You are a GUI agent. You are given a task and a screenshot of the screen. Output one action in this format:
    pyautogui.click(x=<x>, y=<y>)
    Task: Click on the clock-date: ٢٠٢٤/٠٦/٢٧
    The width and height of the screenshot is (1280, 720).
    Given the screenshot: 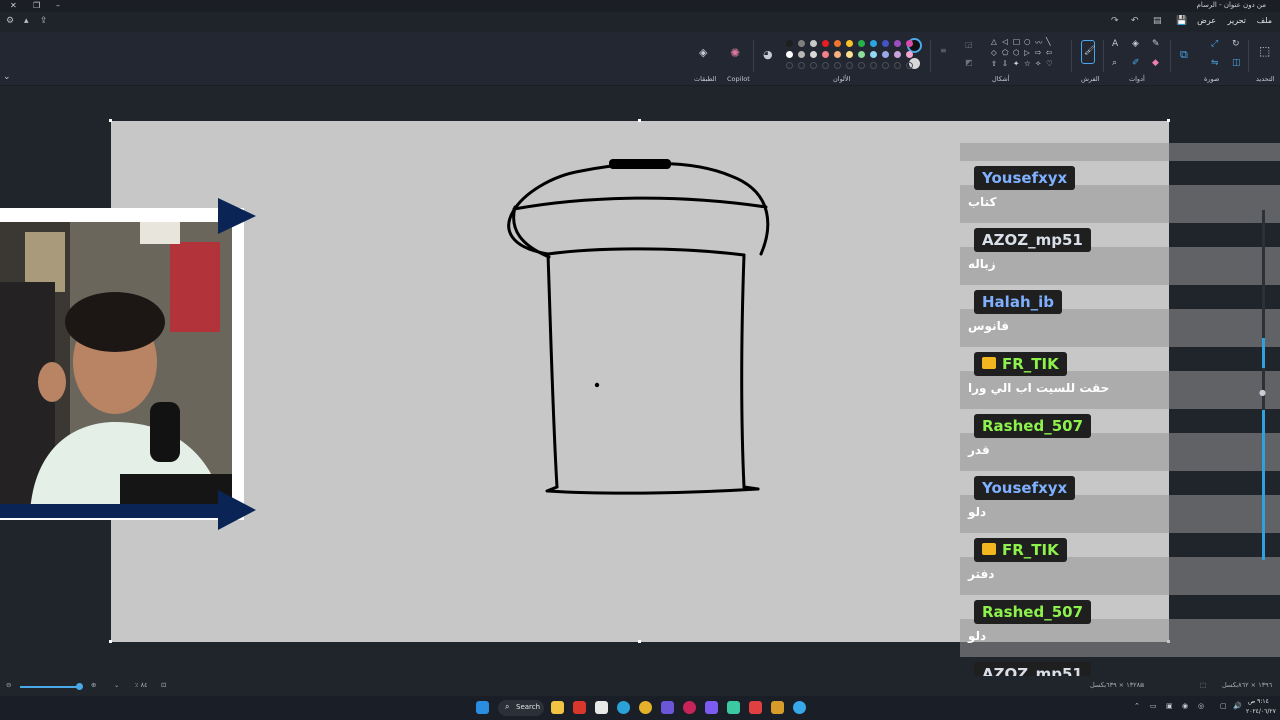 What is the action you would take?
    pyautogui.click(x=1261, y=711)
    